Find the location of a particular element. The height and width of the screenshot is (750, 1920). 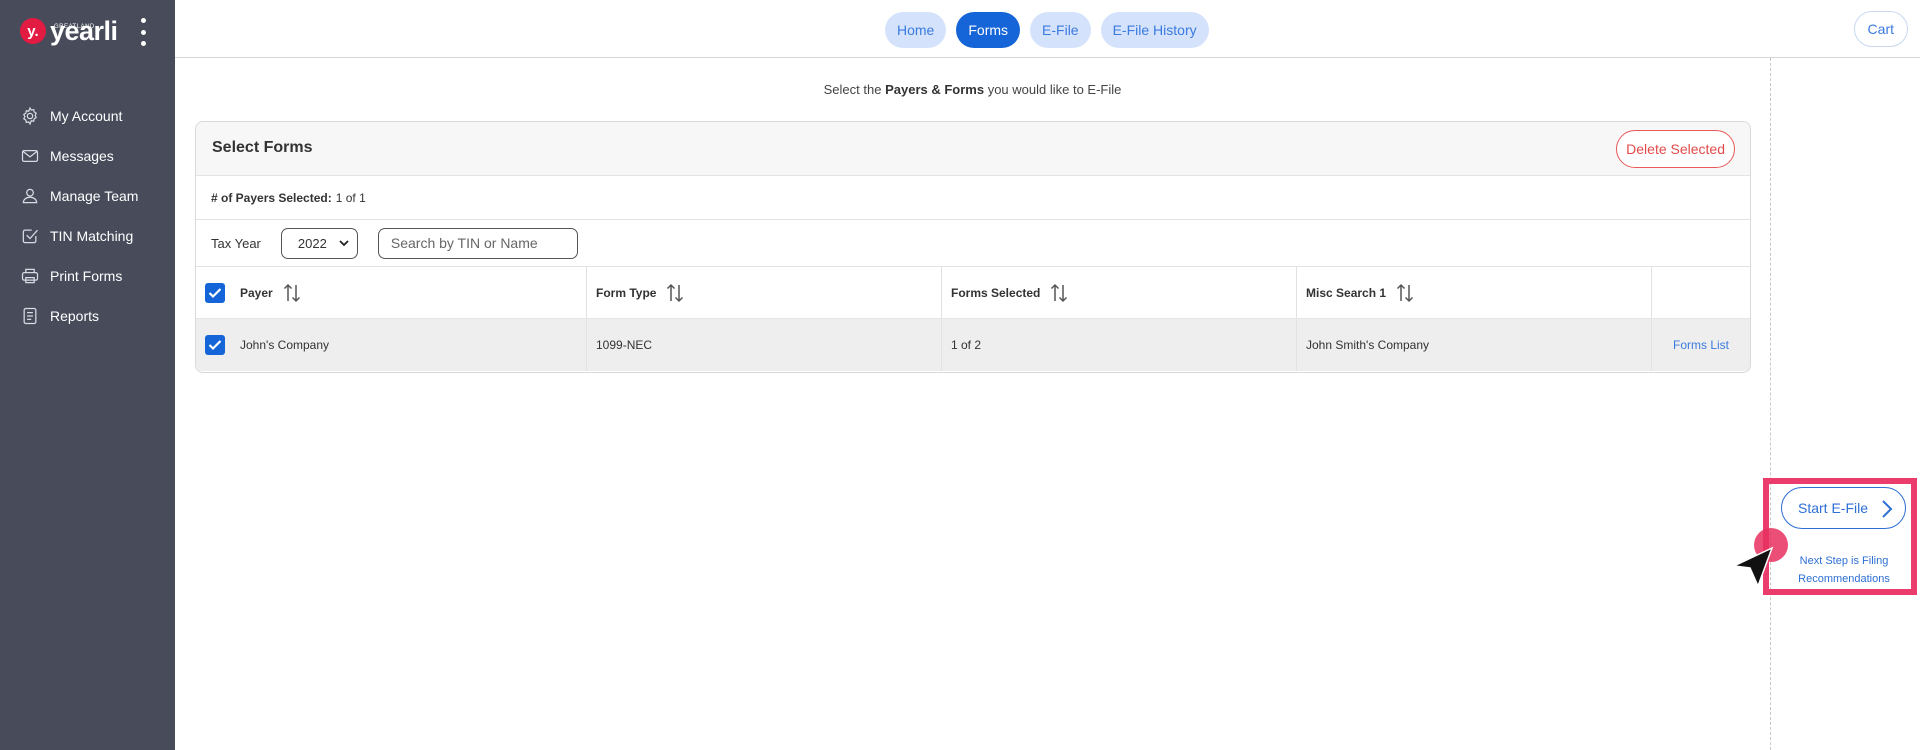

cell-actions: Forms List is located at coordinates (1701, 345).